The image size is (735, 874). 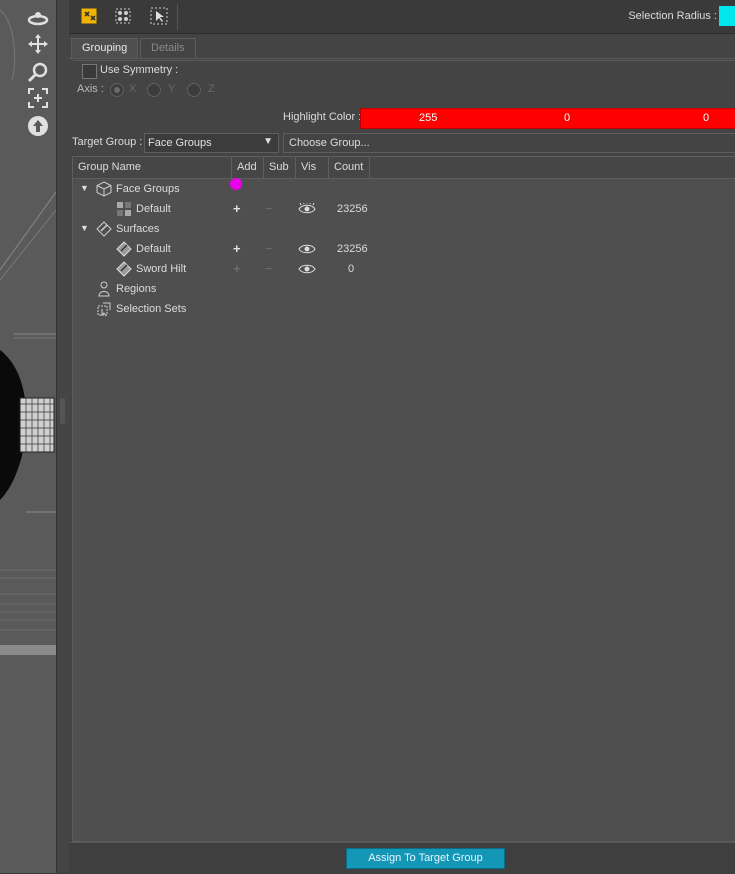 I want to click on selection-radius-label: Selection Radius :, so click(x=672, y=16).